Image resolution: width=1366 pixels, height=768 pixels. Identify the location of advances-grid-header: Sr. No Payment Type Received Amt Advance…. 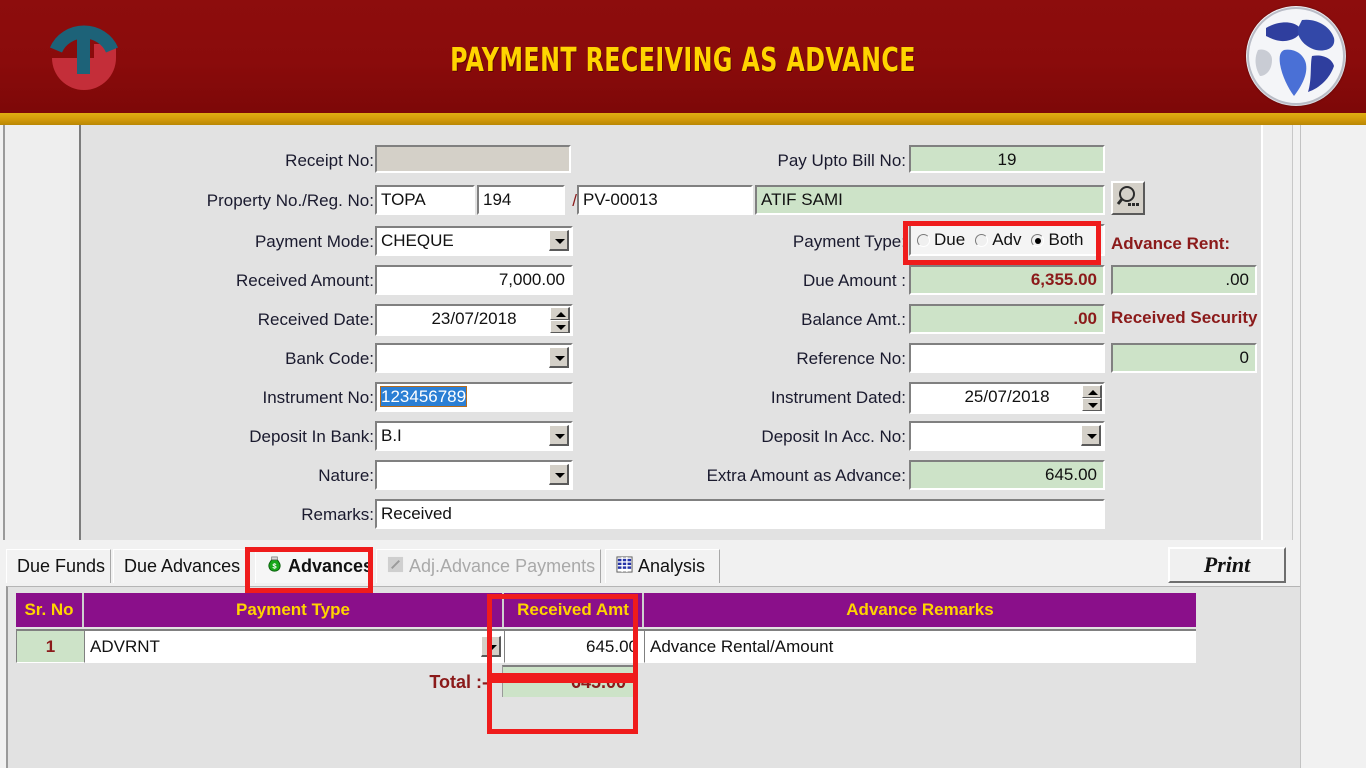
(606, 610).